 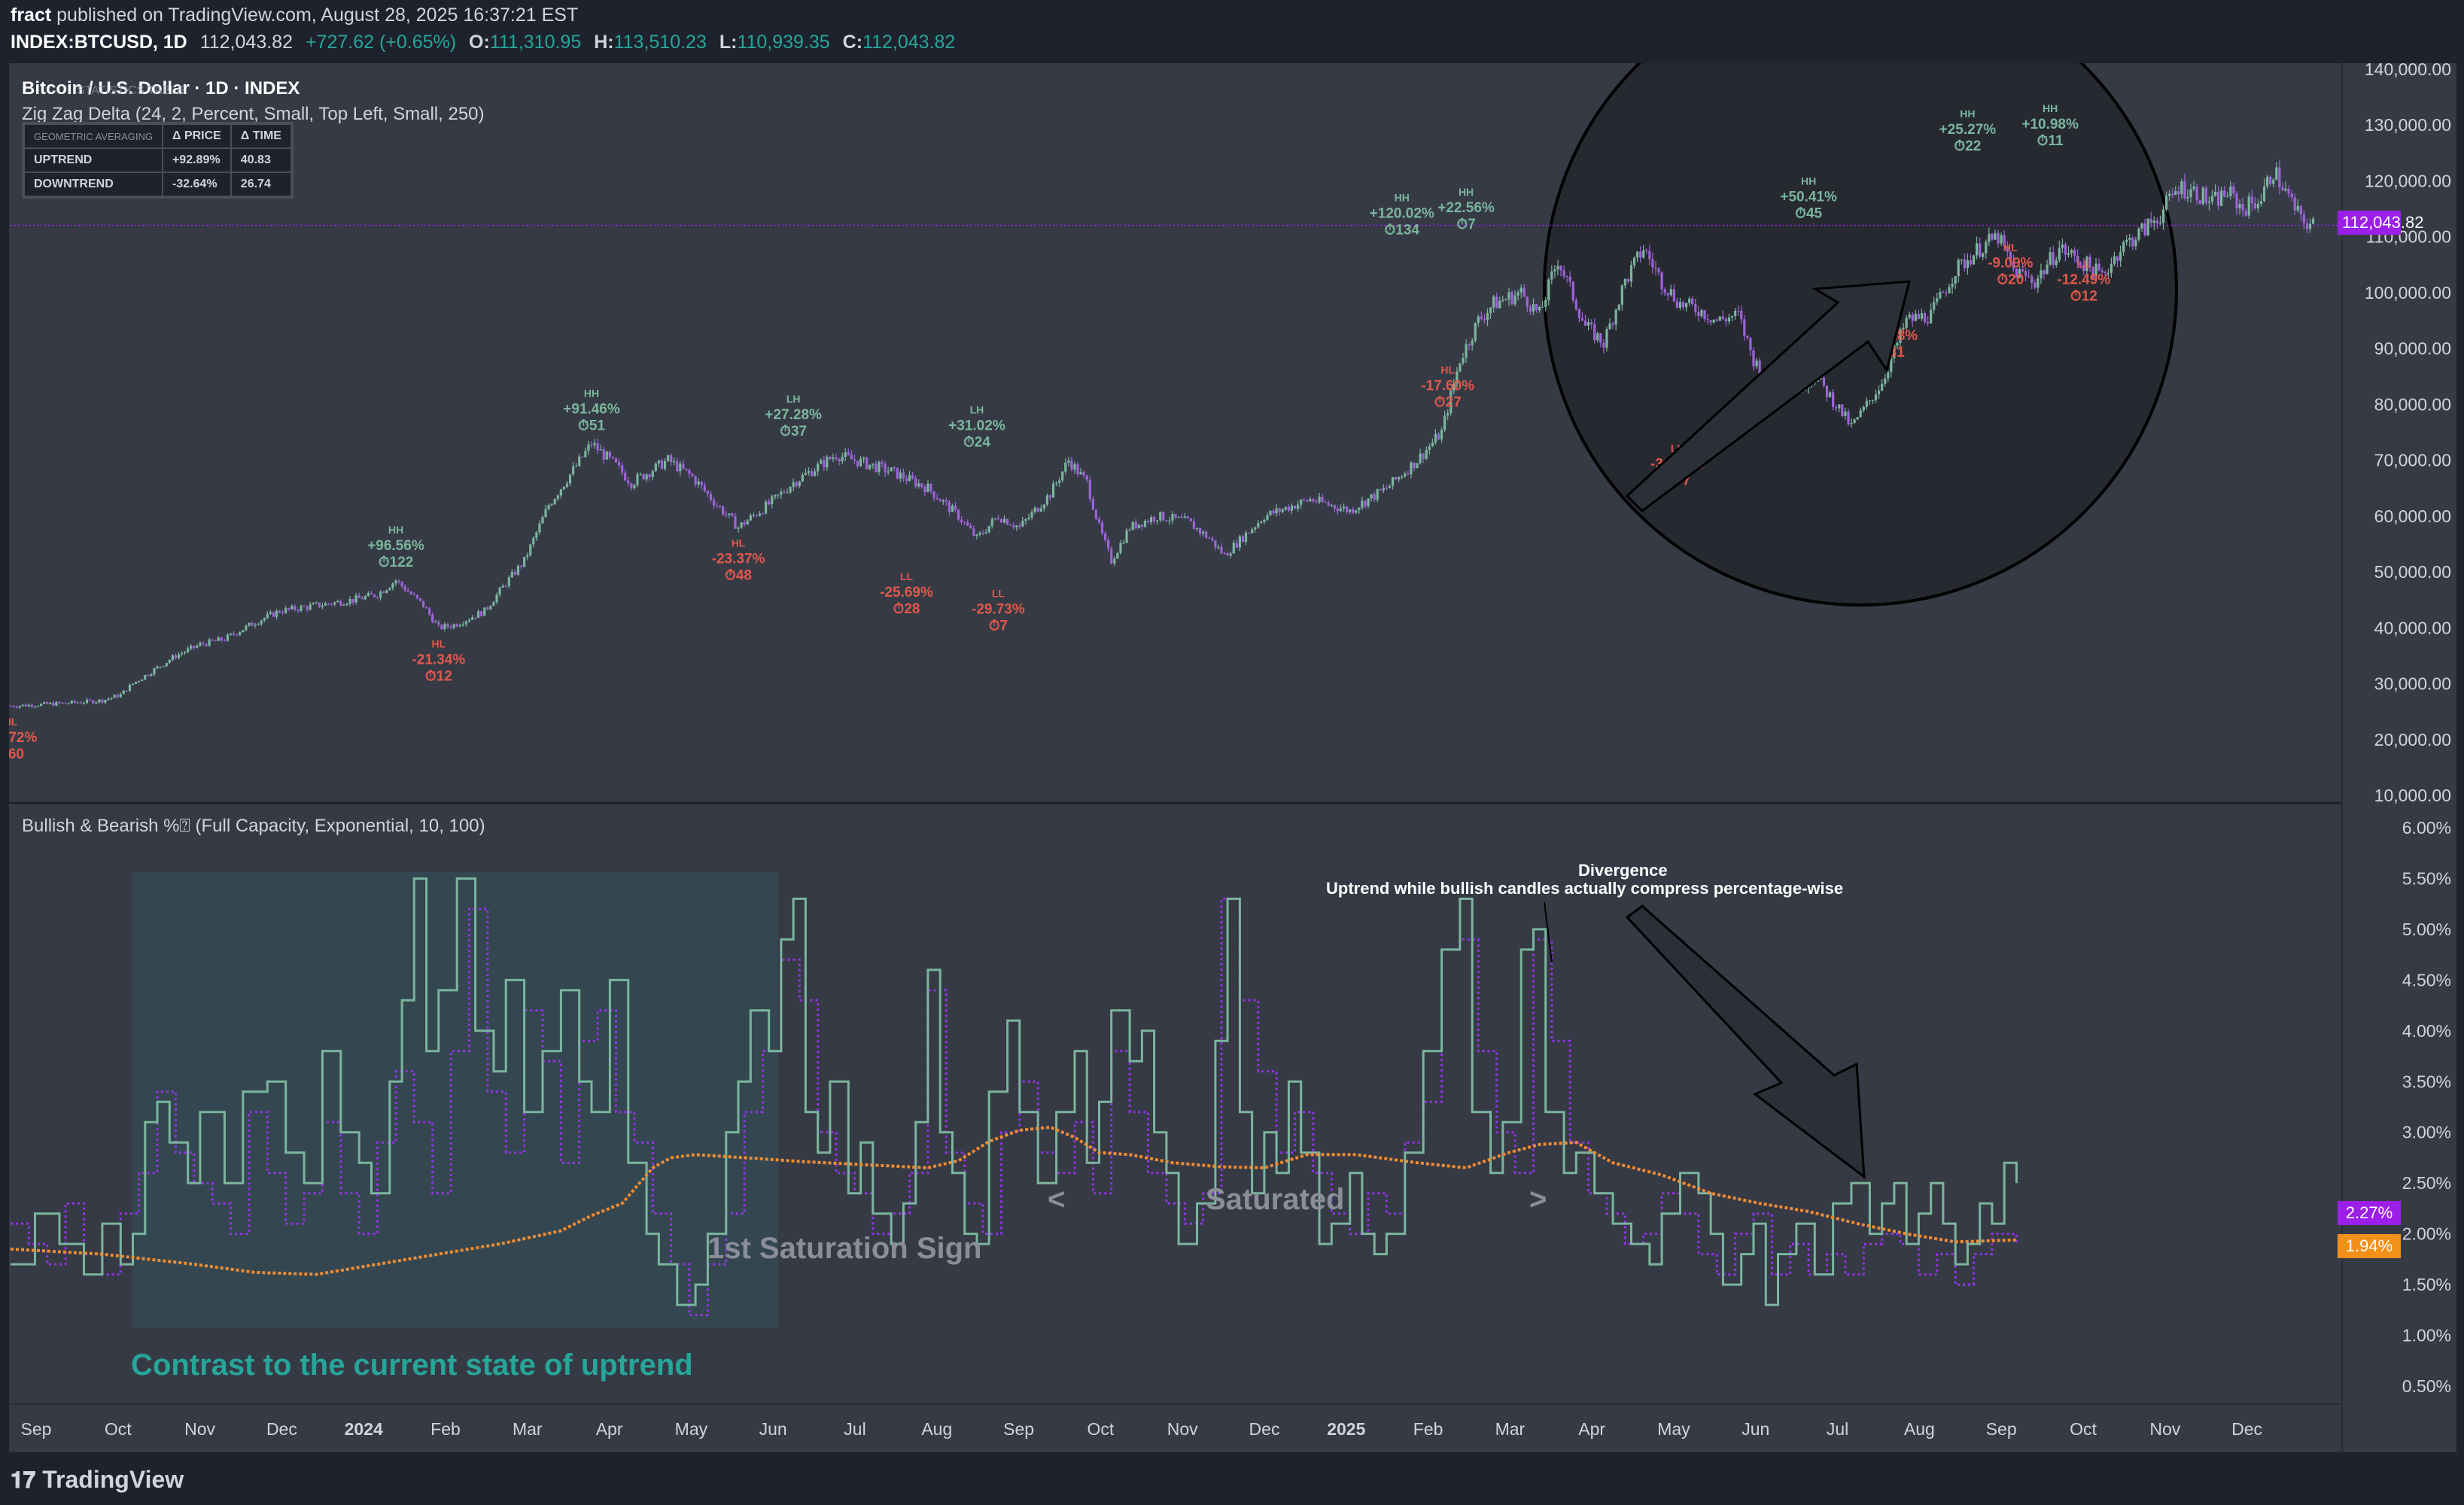 What do you see at coordinates (1101, 1429) in the screenshot?
I see `time-tick-label: Oct` at bounding box center [1101, 1429].